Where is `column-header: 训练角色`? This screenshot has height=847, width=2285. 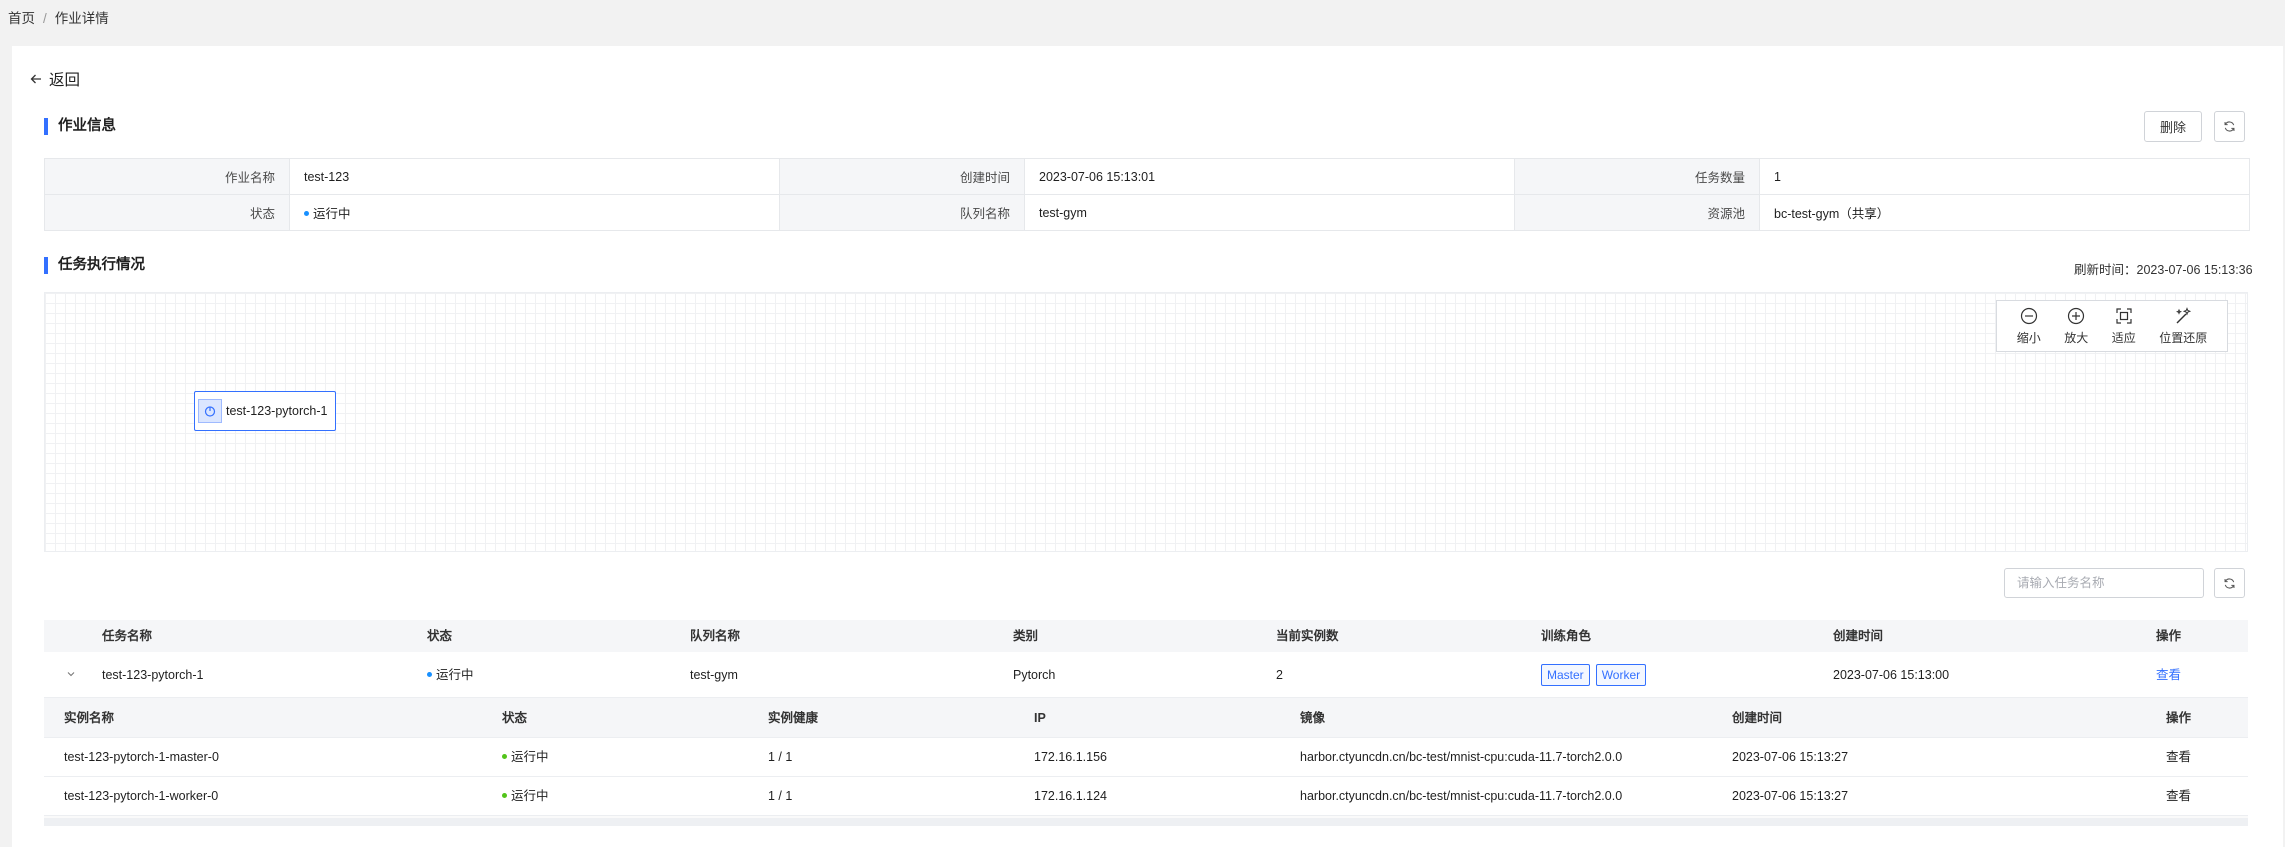
column-header: 训练角色 is located at coordinates (1566, 636).